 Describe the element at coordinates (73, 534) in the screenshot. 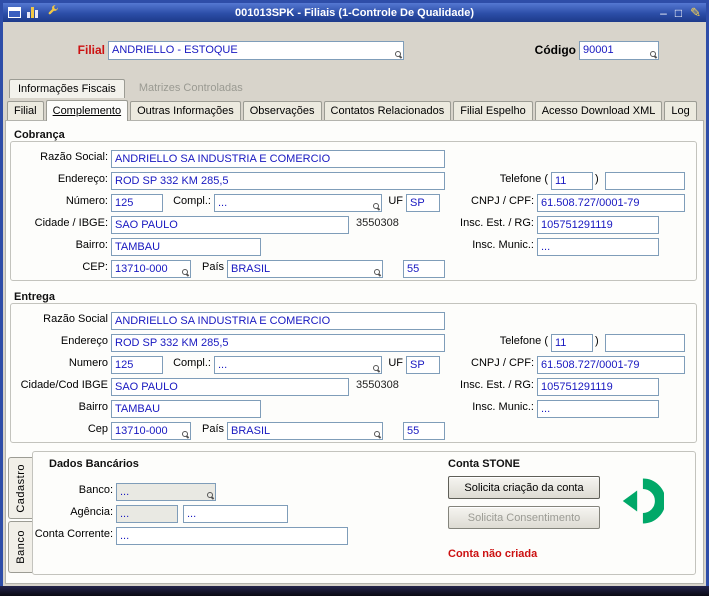

I see `conta-corrente-label: Conta Corrente:` at that location.